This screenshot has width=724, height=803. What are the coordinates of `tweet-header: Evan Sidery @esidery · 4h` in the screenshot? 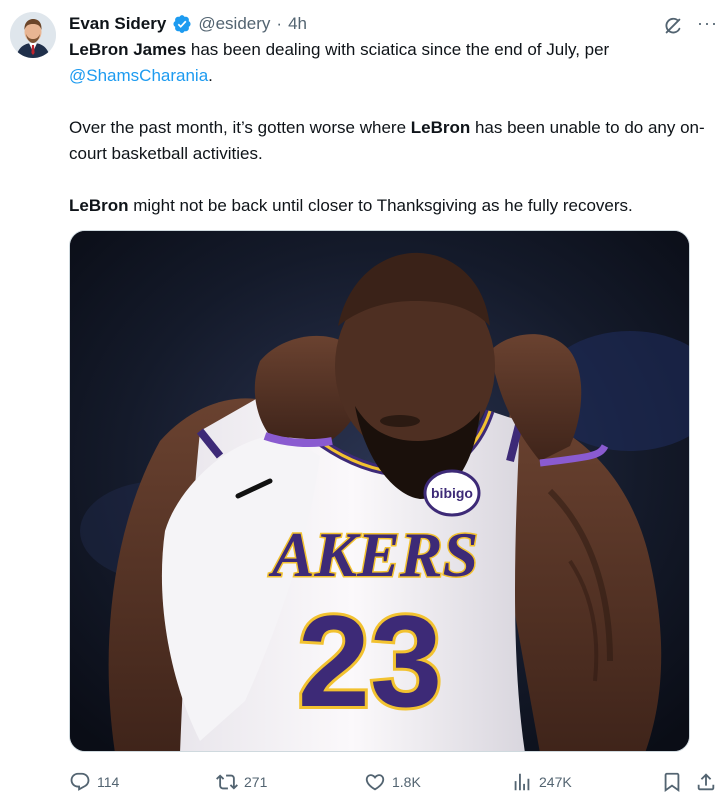 It's located at (188, 24).